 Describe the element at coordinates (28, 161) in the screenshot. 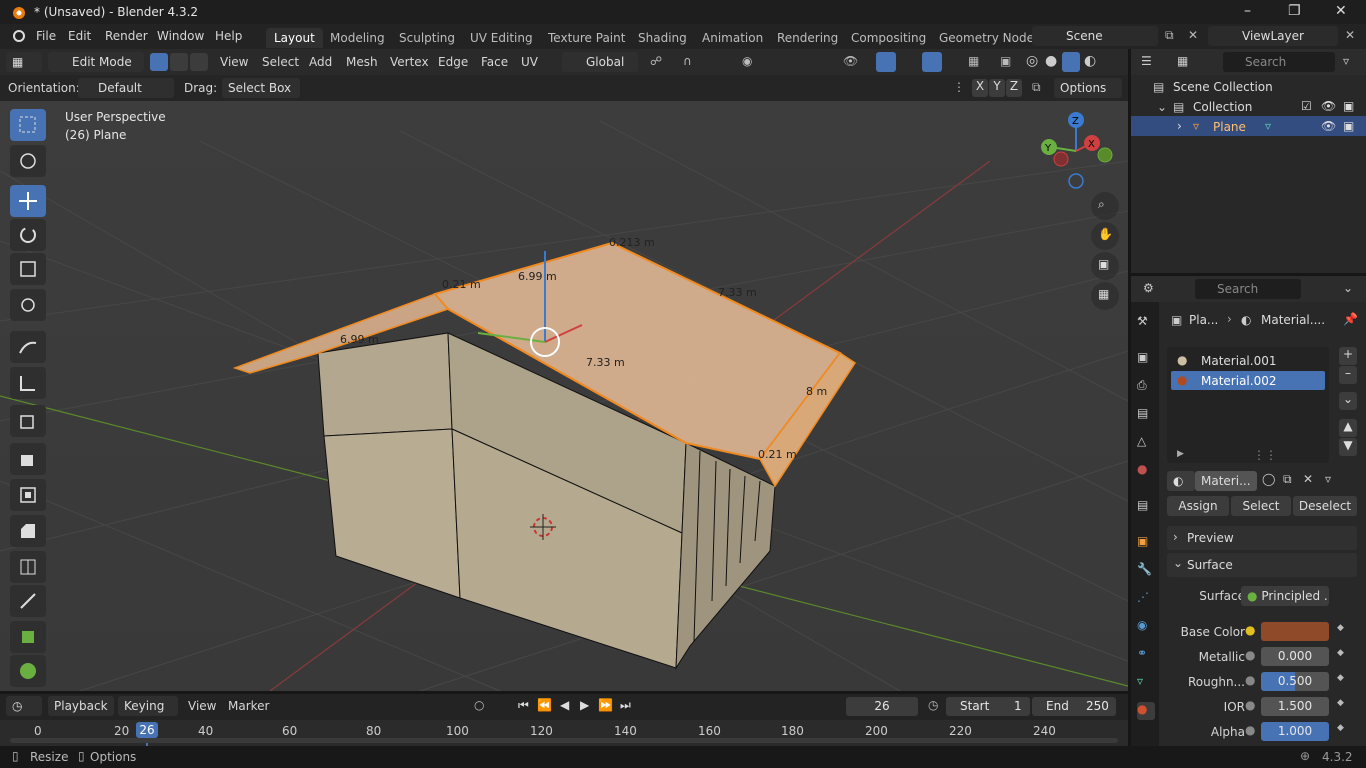

I see `cursor-tool` at that location.